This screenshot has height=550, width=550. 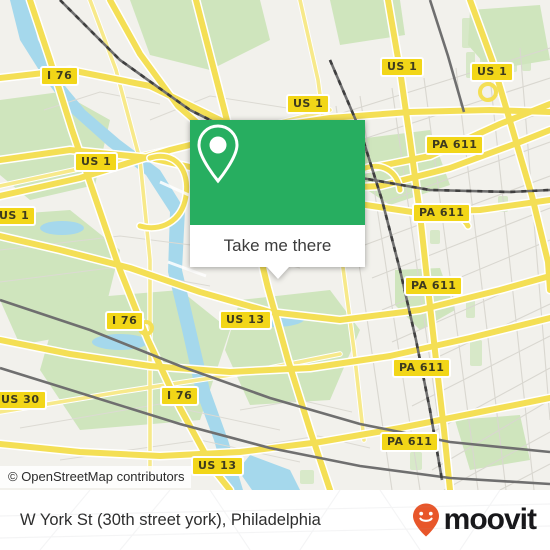 I want to click on moovit-wordmark: moovit, so click(x=490, y=519).